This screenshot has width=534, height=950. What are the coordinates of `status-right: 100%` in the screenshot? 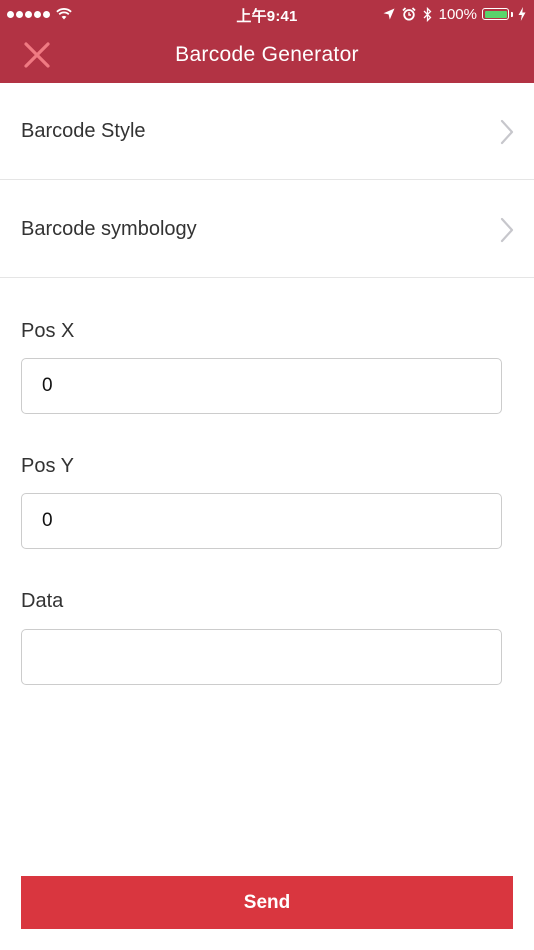 It's located at (454, 14).